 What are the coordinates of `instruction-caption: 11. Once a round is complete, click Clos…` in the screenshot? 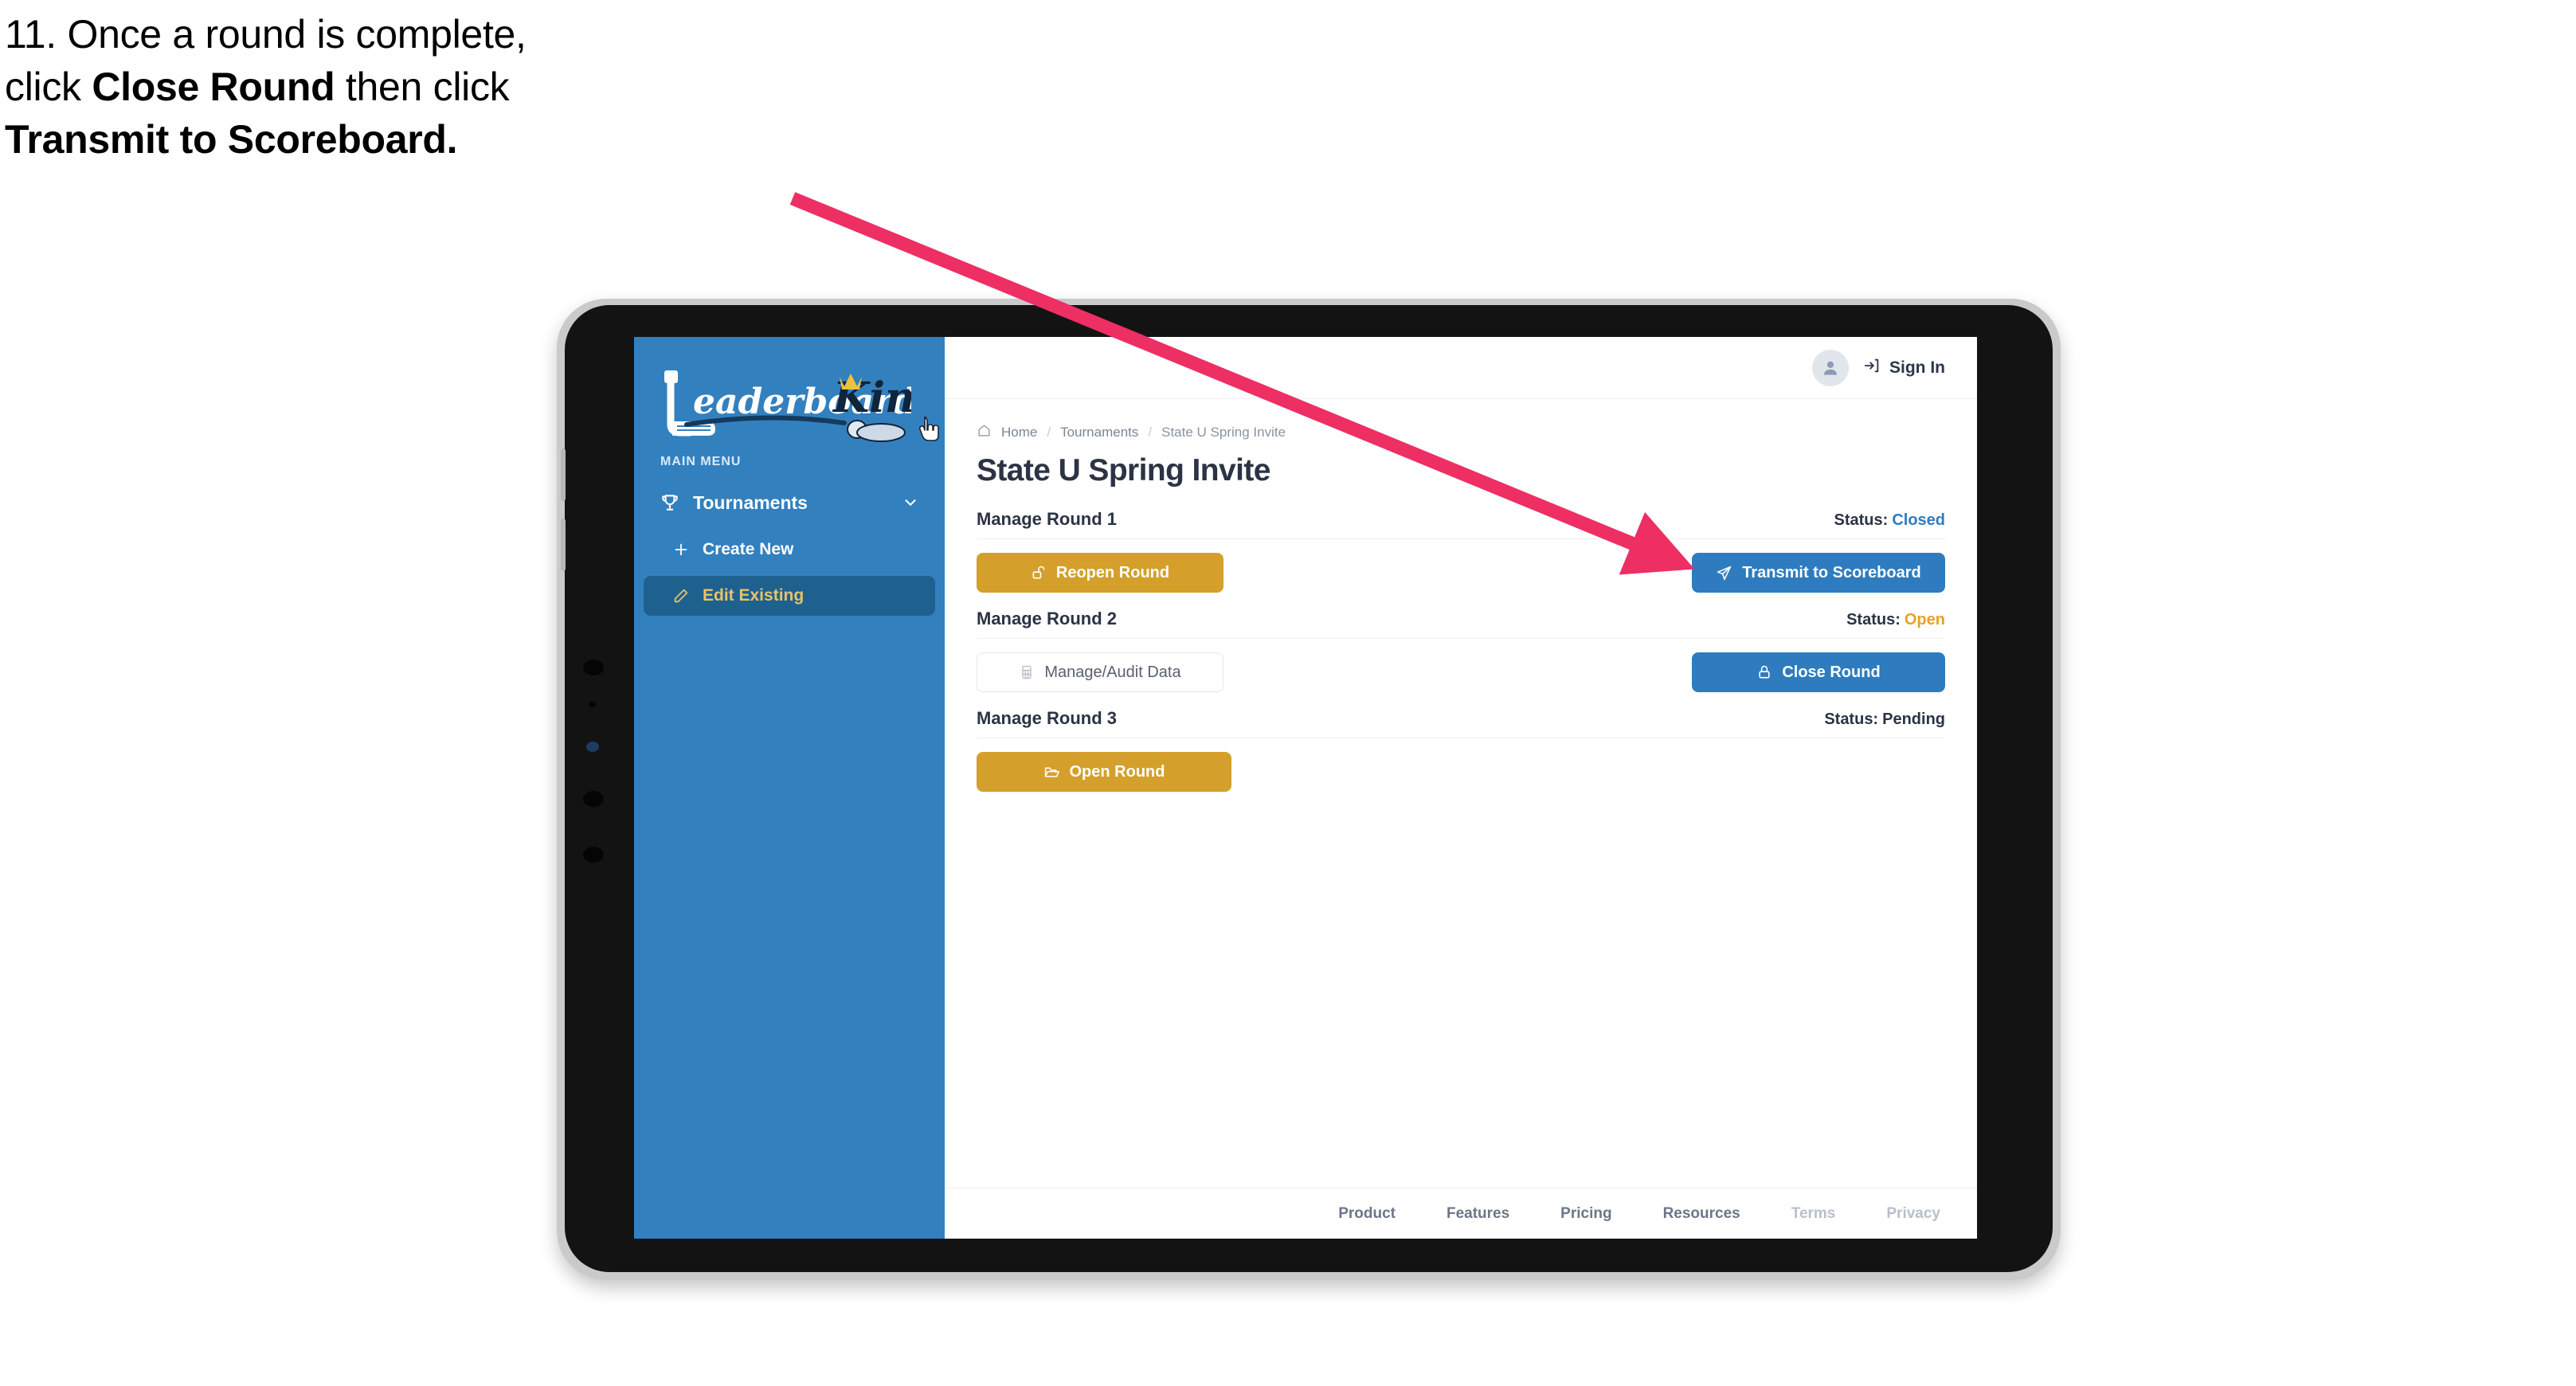 It's located at (427, 93).